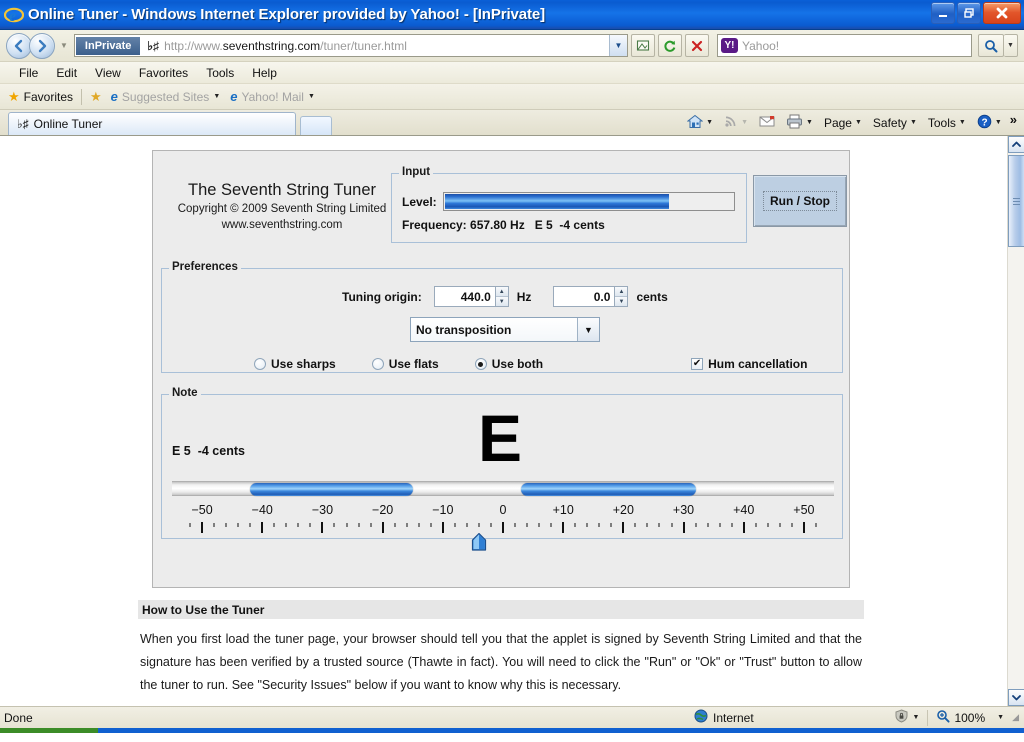 The image size is (1024, 742). I want to click on run-stop-button: Run / Stop, so click(800, 201).